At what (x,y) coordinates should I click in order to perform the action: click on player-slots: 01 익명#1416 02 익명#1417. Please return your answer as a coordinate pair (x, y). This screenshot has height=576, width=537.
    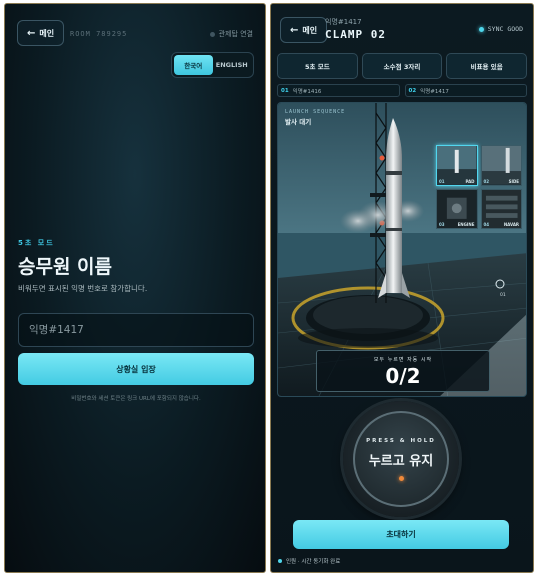
    Looking at the image, I should click on (402, 90).